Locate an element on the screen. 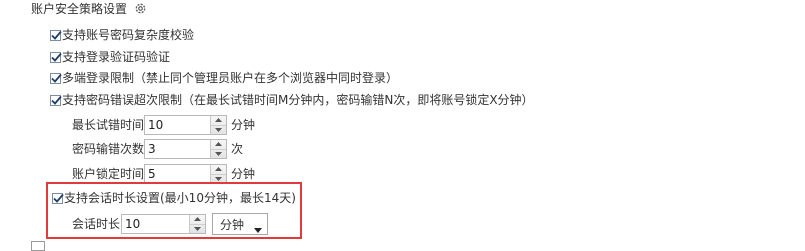  option-multi-login-limit: 多端登录限制（禁止同个管理员账户在多个浏览器中同时登录） is located at coordinates (224, 78).